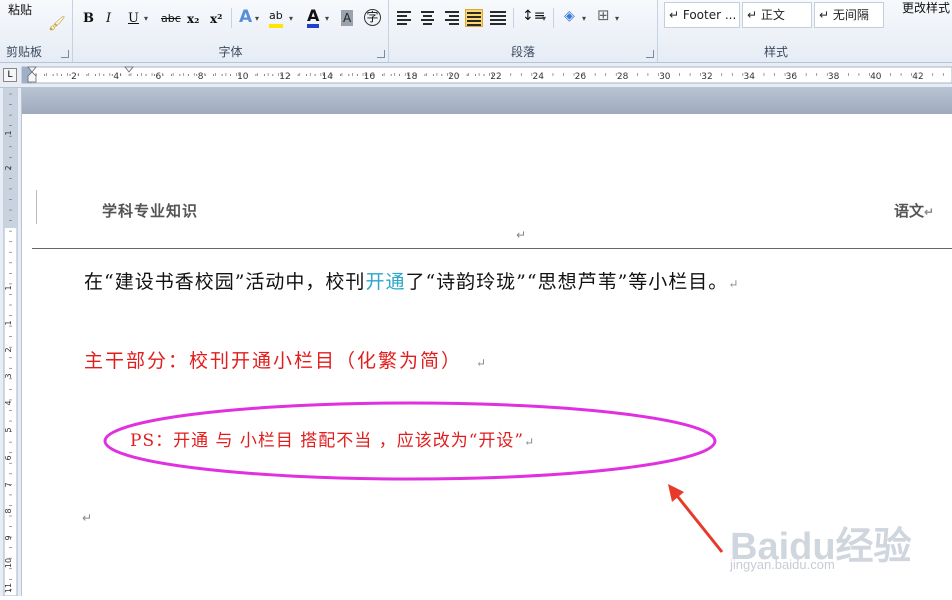 This screenshot has width=952, height=600. I want to click on highlight-ellipse, so click(410, 441).